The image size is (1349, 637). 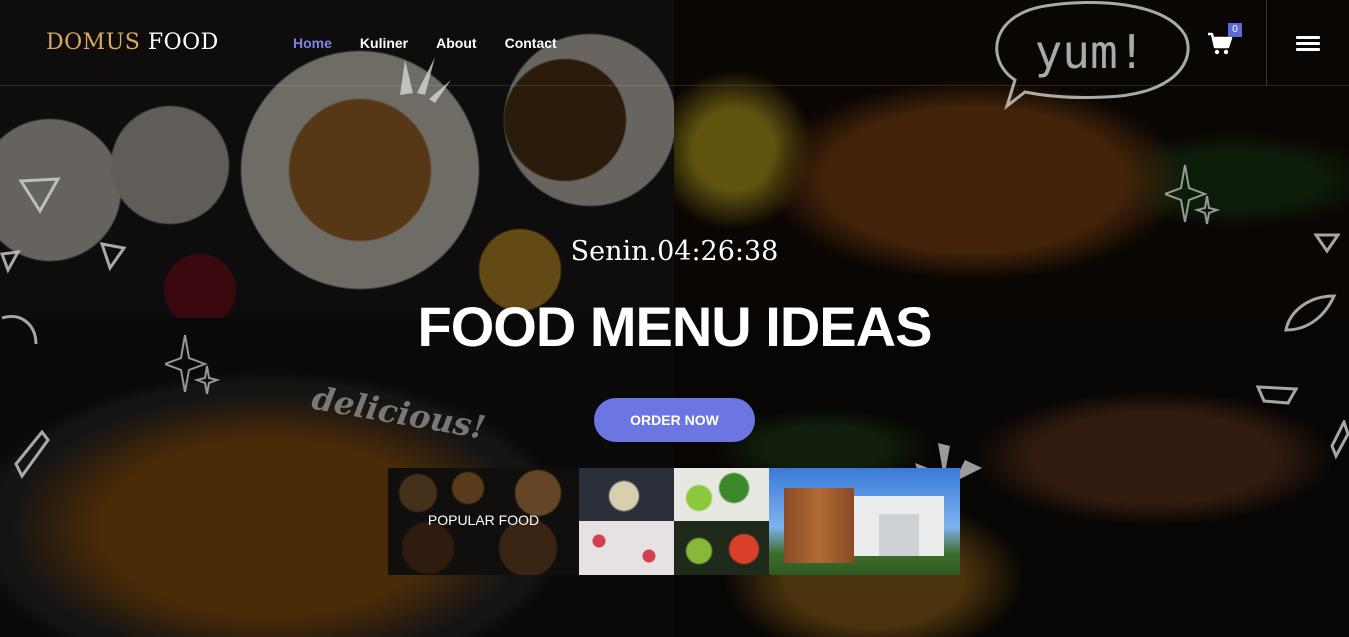 What do you see at coordinates (626, 494) in the screenshot?
I see `gallery-image-drink` at bounding box center [626, 494].